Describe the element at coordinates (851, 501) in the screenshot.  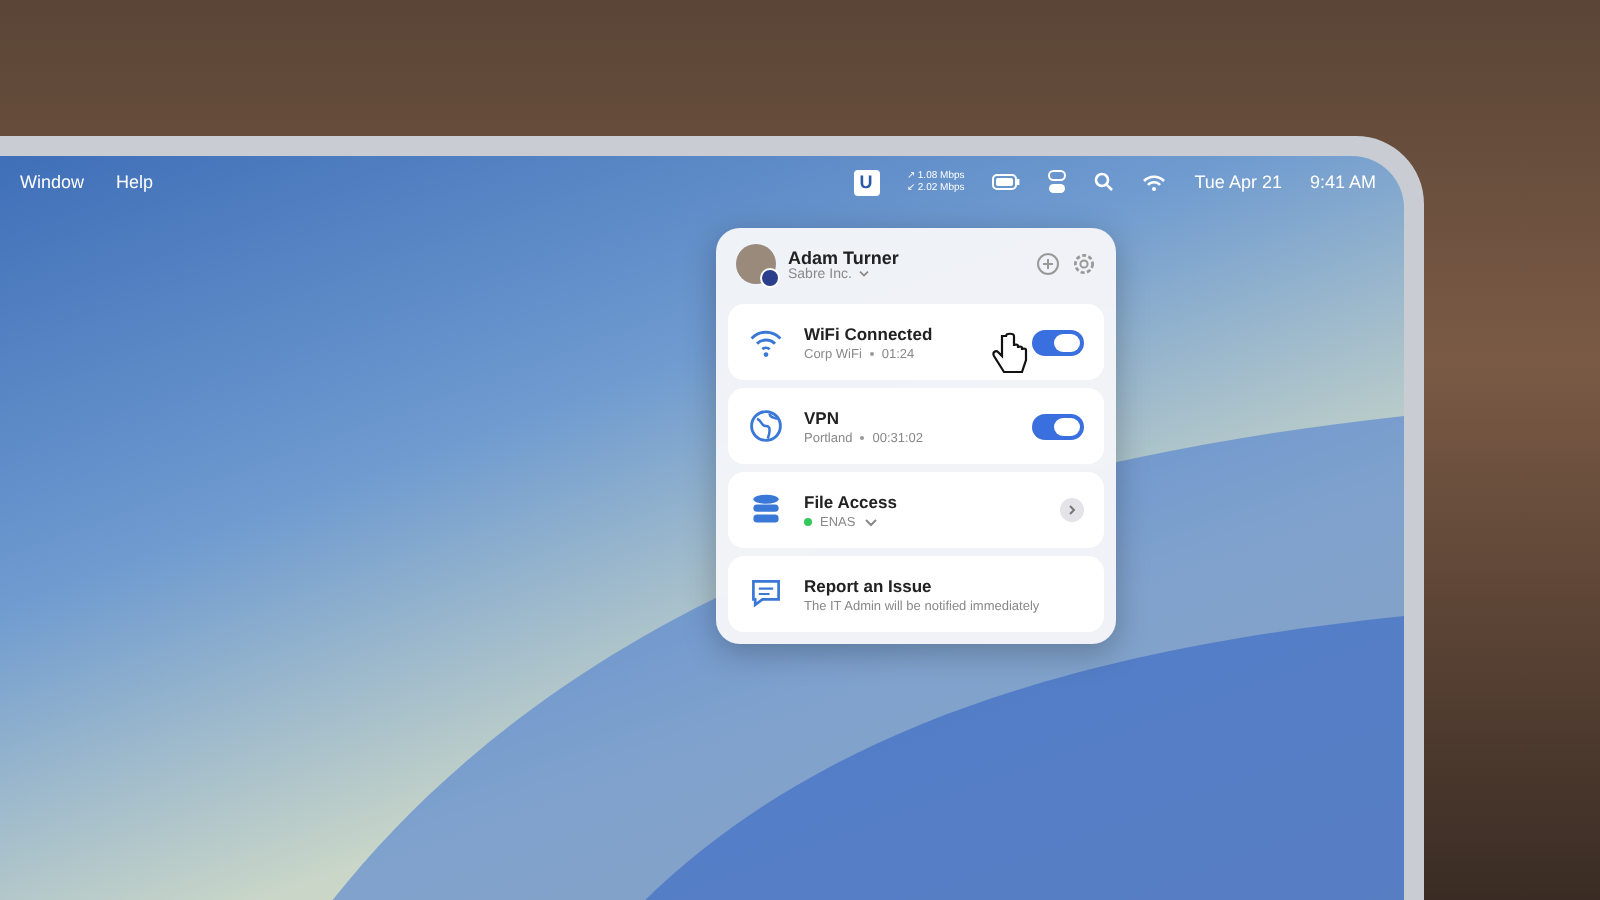
I see `item-title: File Access` at that location.